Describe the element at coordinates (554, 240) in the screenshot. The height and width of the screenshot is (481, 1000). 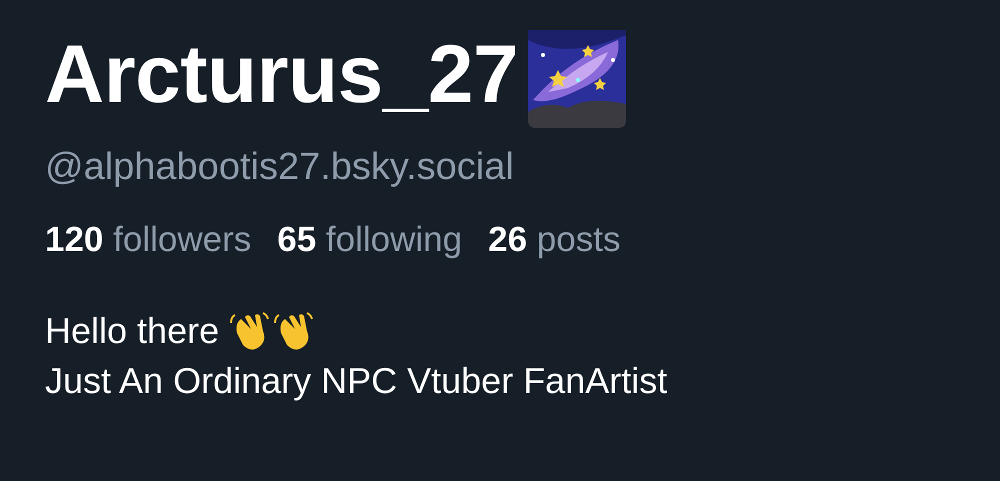
I see `profile-stat: 26 posts` at that location.